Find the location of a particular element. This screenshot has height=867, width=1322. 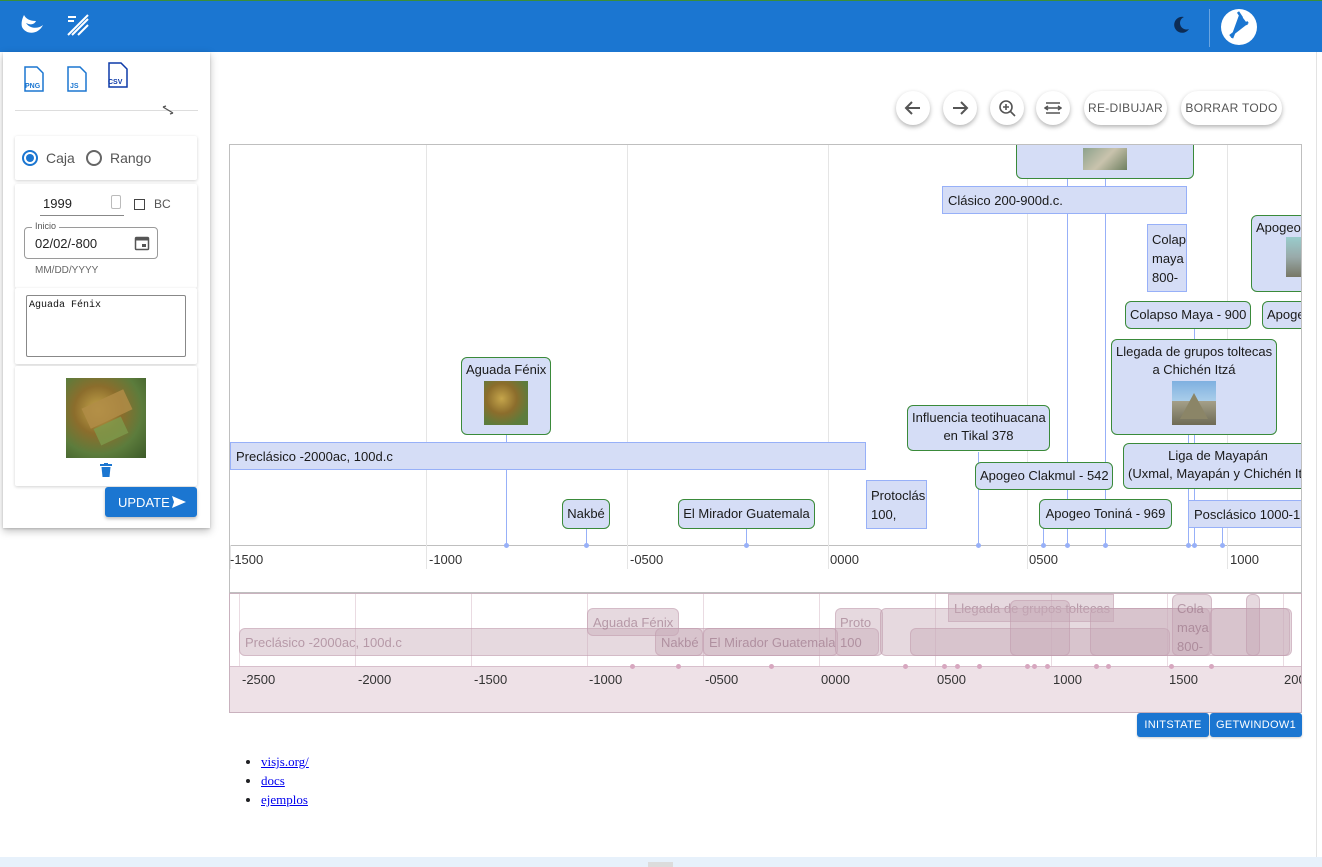

item-line: en Tikal 378 is located at coordinates (978, 435).